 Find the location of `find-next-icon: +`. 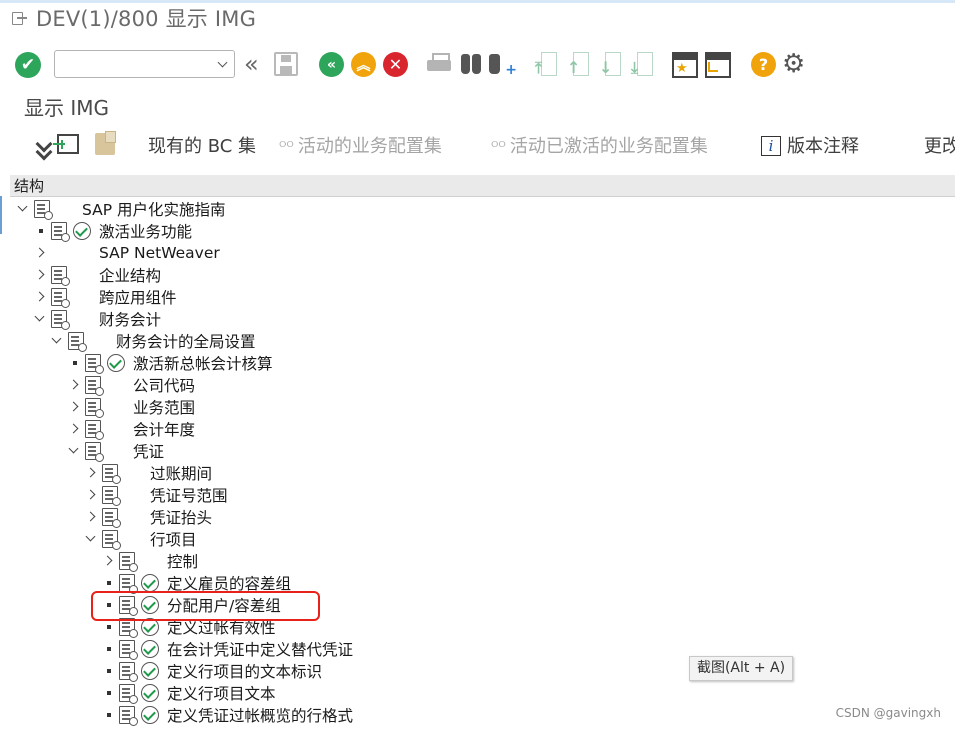

find-next-icon: + is located at coordinates (503, 65).